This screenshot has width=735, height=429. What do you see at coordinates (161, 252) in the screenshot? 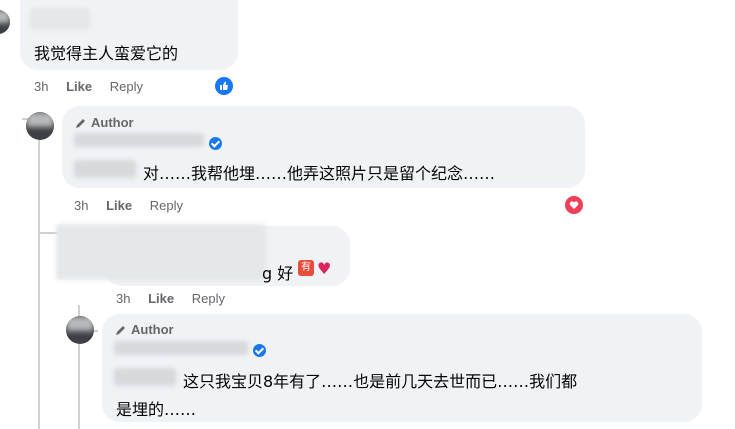
I see `blurred-avatar-name` at bounding box center [161, 252].